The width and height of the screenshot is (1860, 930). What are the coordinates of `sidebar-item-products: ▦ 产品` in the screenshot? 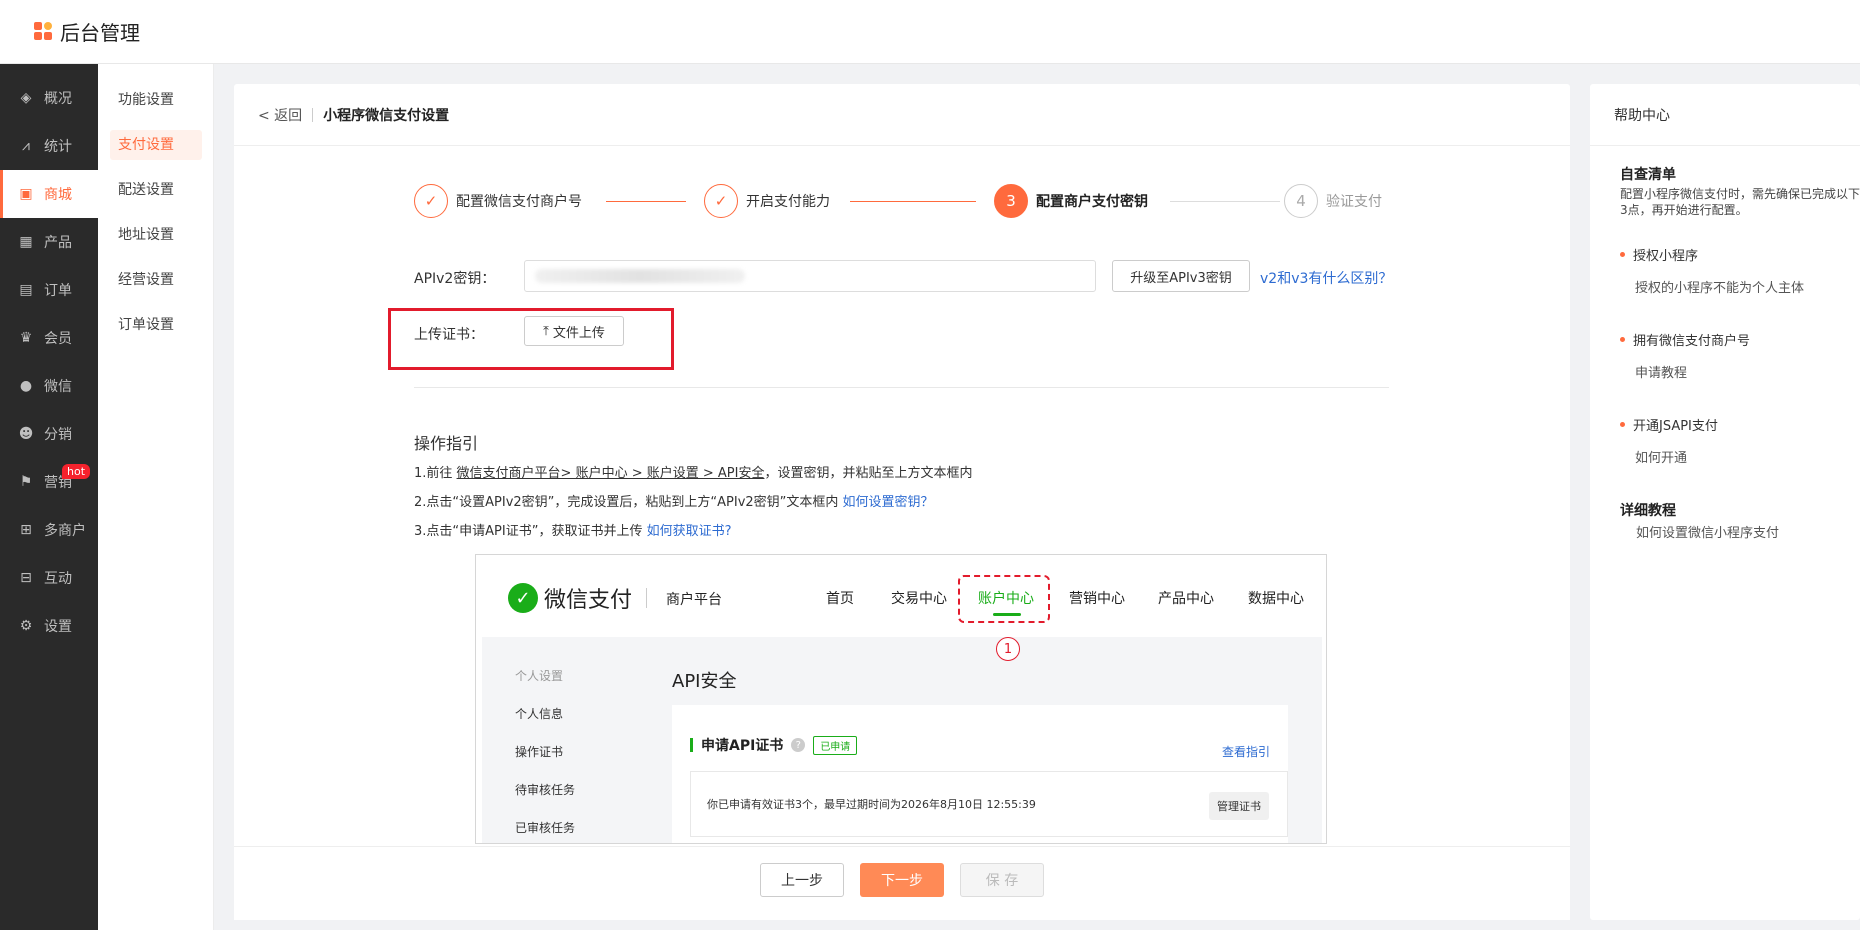 It's located at (49, 242).